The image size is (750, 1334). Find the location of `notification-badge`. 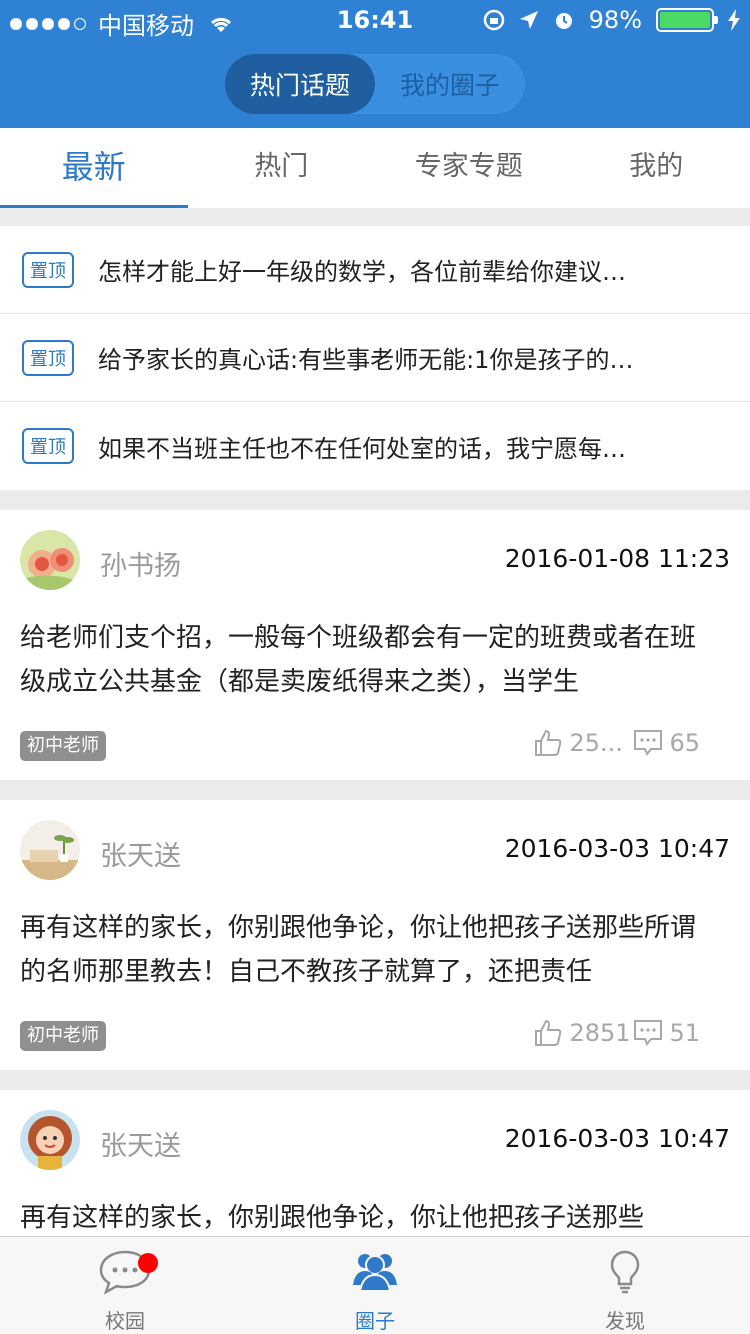

notification-badge is located at coordinates (148, 1263).